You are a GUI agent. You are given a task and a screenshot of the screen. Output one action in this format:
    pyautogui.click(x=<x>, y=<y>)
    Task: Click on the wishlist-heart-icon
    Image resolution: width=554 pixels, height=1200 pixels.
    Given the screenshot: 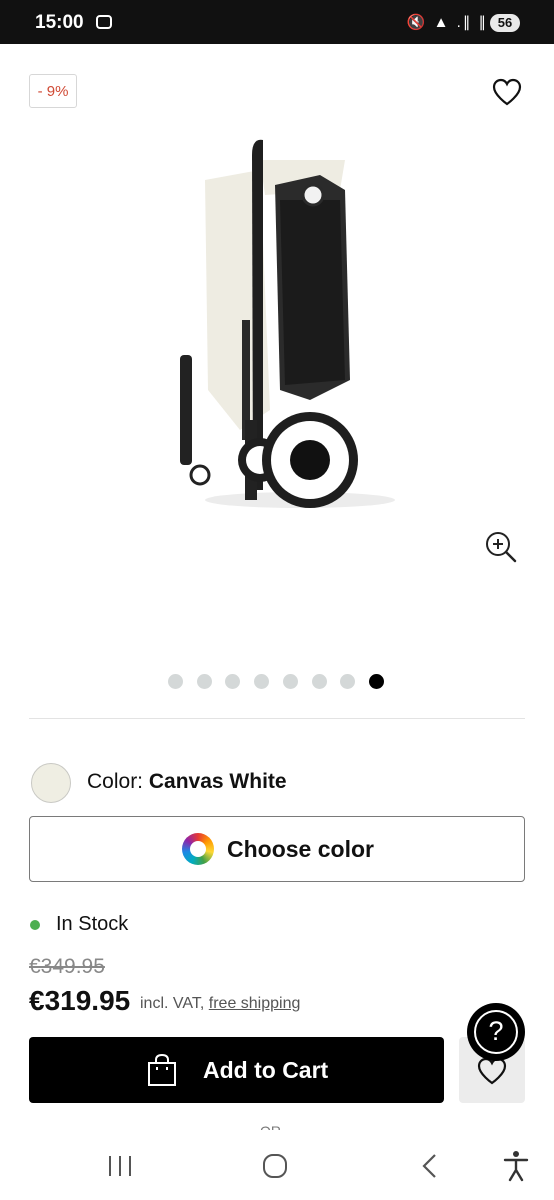 What is the action you would take?
    pyautogui.click(x=507, y=92)
    